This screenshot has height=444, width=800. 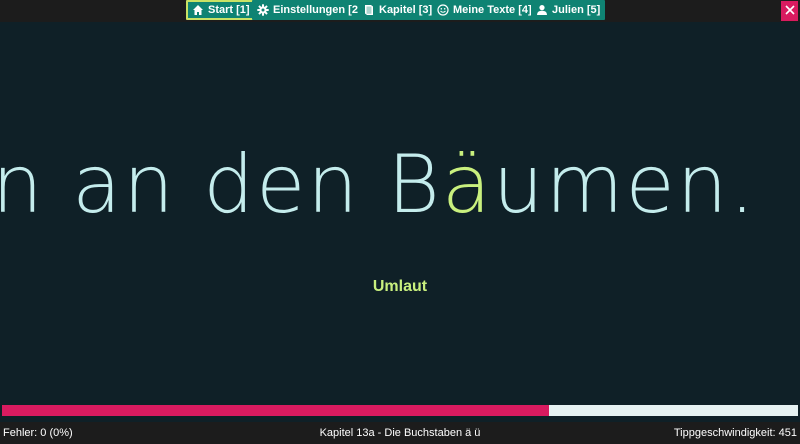 I want to click on nav-settings-label: Einstellungen [2], so click(x=317, y=10).